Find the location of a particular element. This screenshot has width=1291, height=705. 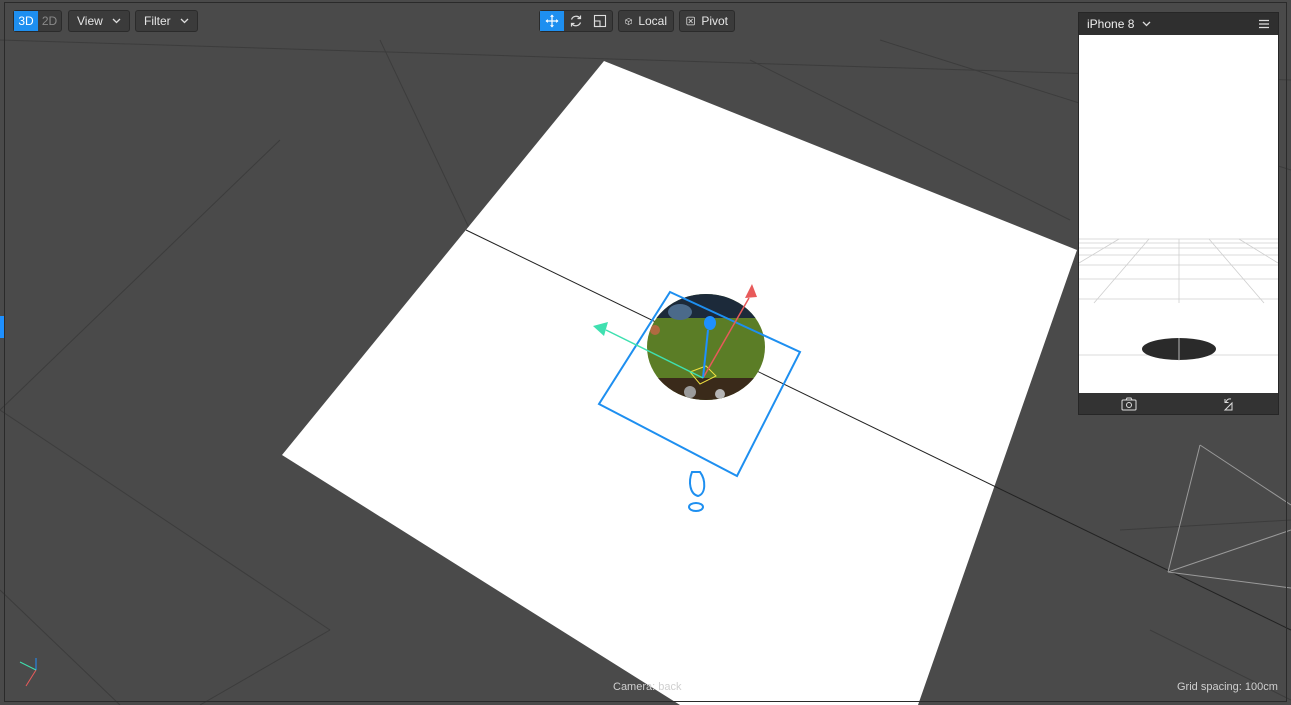

camera-status: Camera: back is located at coordinates (647, 687).